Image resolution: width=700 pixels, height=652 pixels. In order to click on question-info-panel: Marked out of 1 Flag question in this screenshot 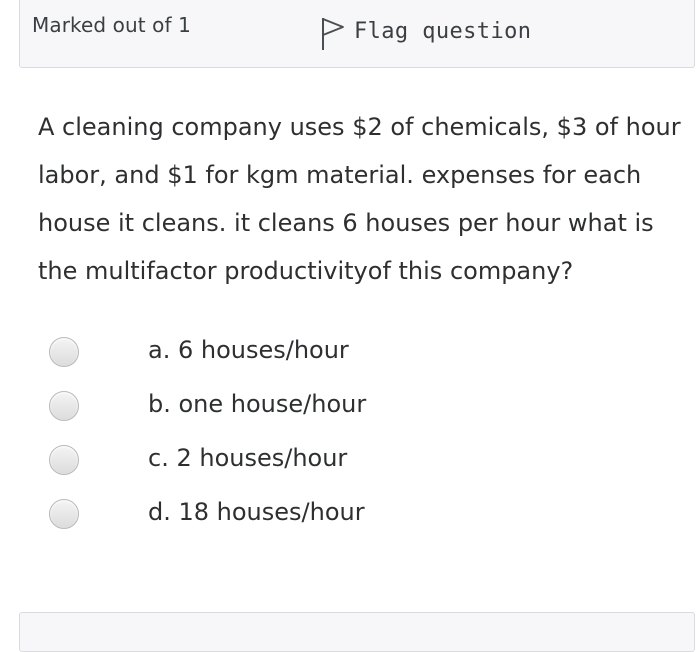, I will do `click(357, 34)`.